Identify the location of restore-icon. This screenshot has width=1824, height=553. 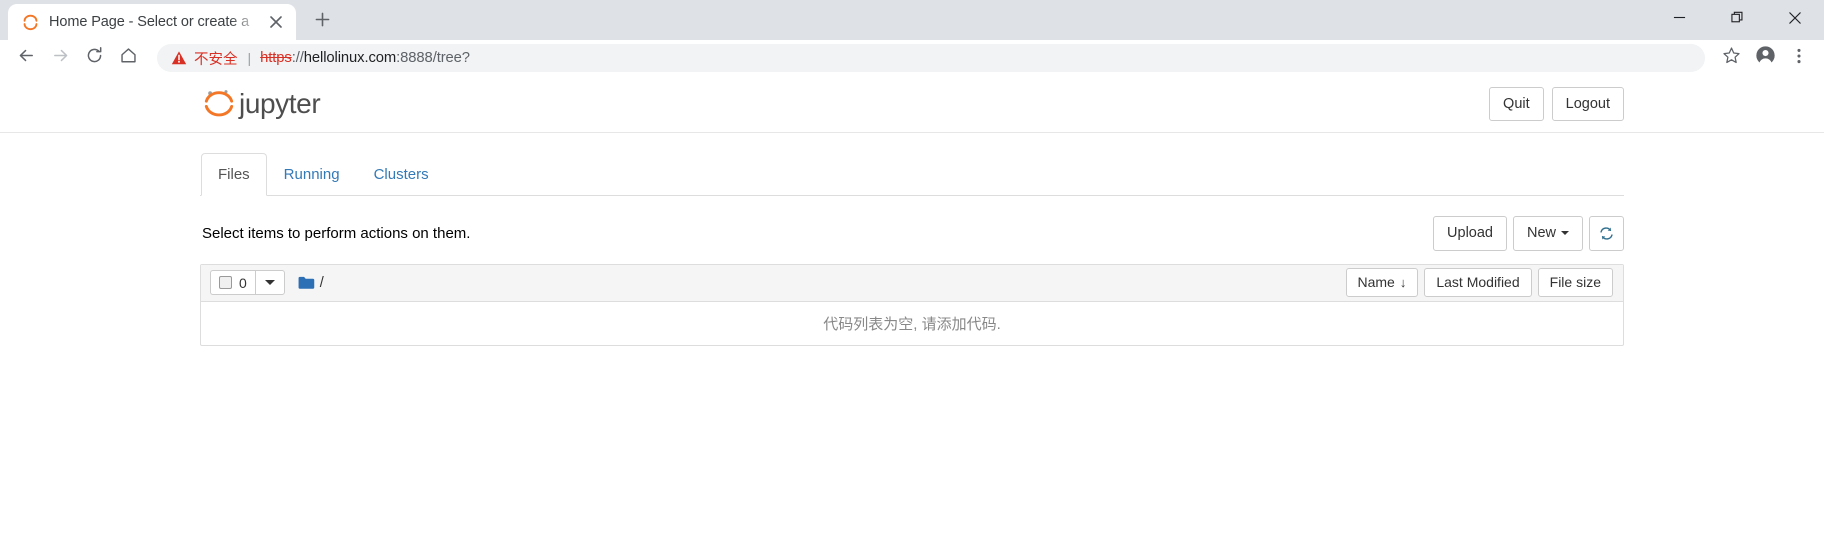
(1737, 20).